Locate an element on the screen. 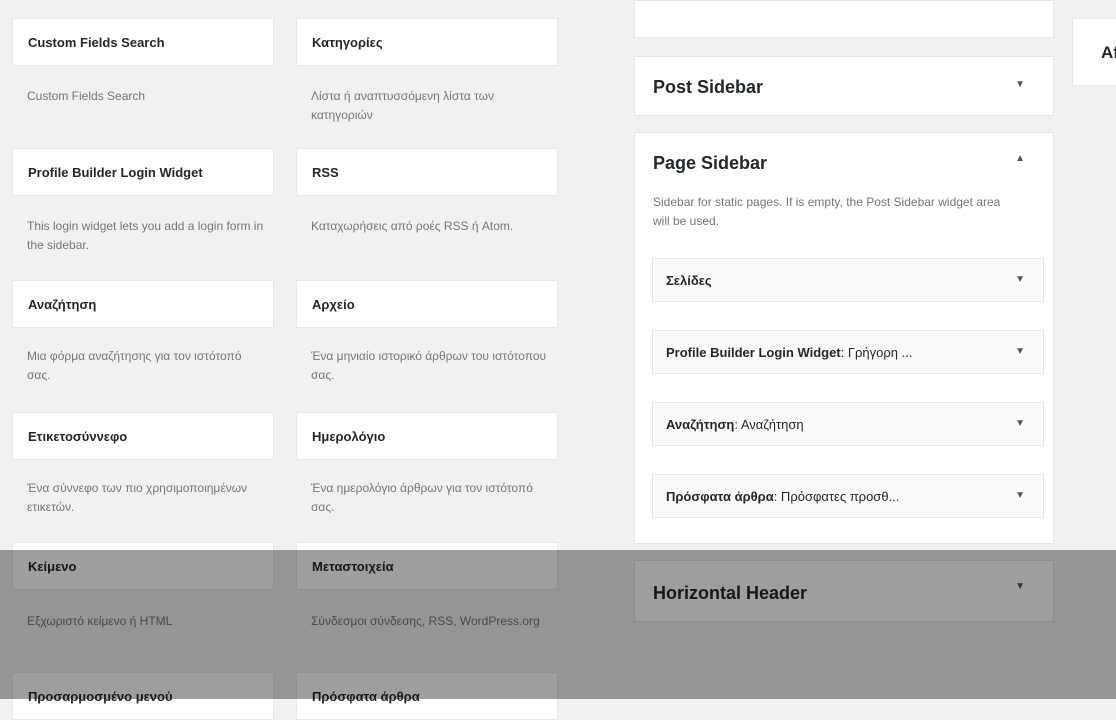  sidebar-title: Post Sidebar is located at coordinates (708, 87).